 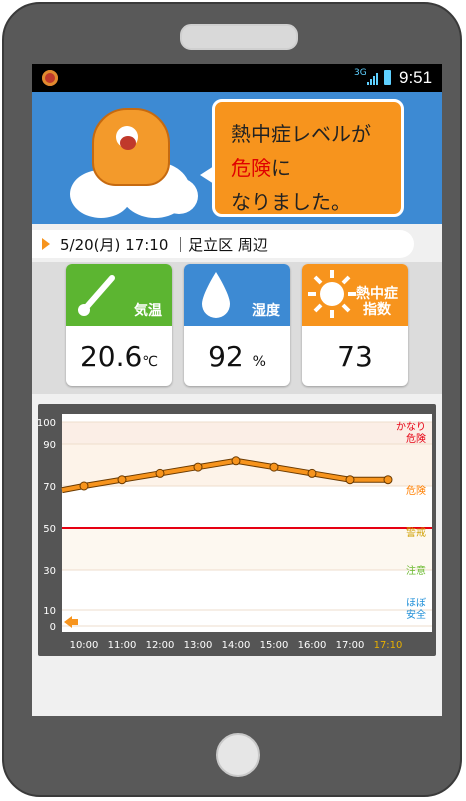 I want to click on heat-index-label: 熱中症 指数, so click(x=377, y=302).